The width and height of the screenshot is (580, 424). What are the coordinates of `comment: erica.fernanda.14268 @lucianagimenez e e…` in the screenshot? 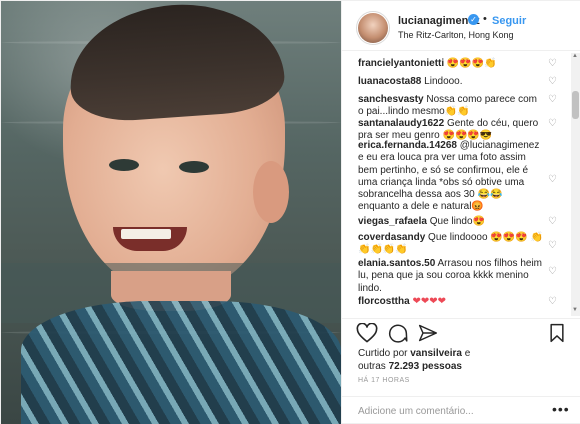 It's located at (451, 177).